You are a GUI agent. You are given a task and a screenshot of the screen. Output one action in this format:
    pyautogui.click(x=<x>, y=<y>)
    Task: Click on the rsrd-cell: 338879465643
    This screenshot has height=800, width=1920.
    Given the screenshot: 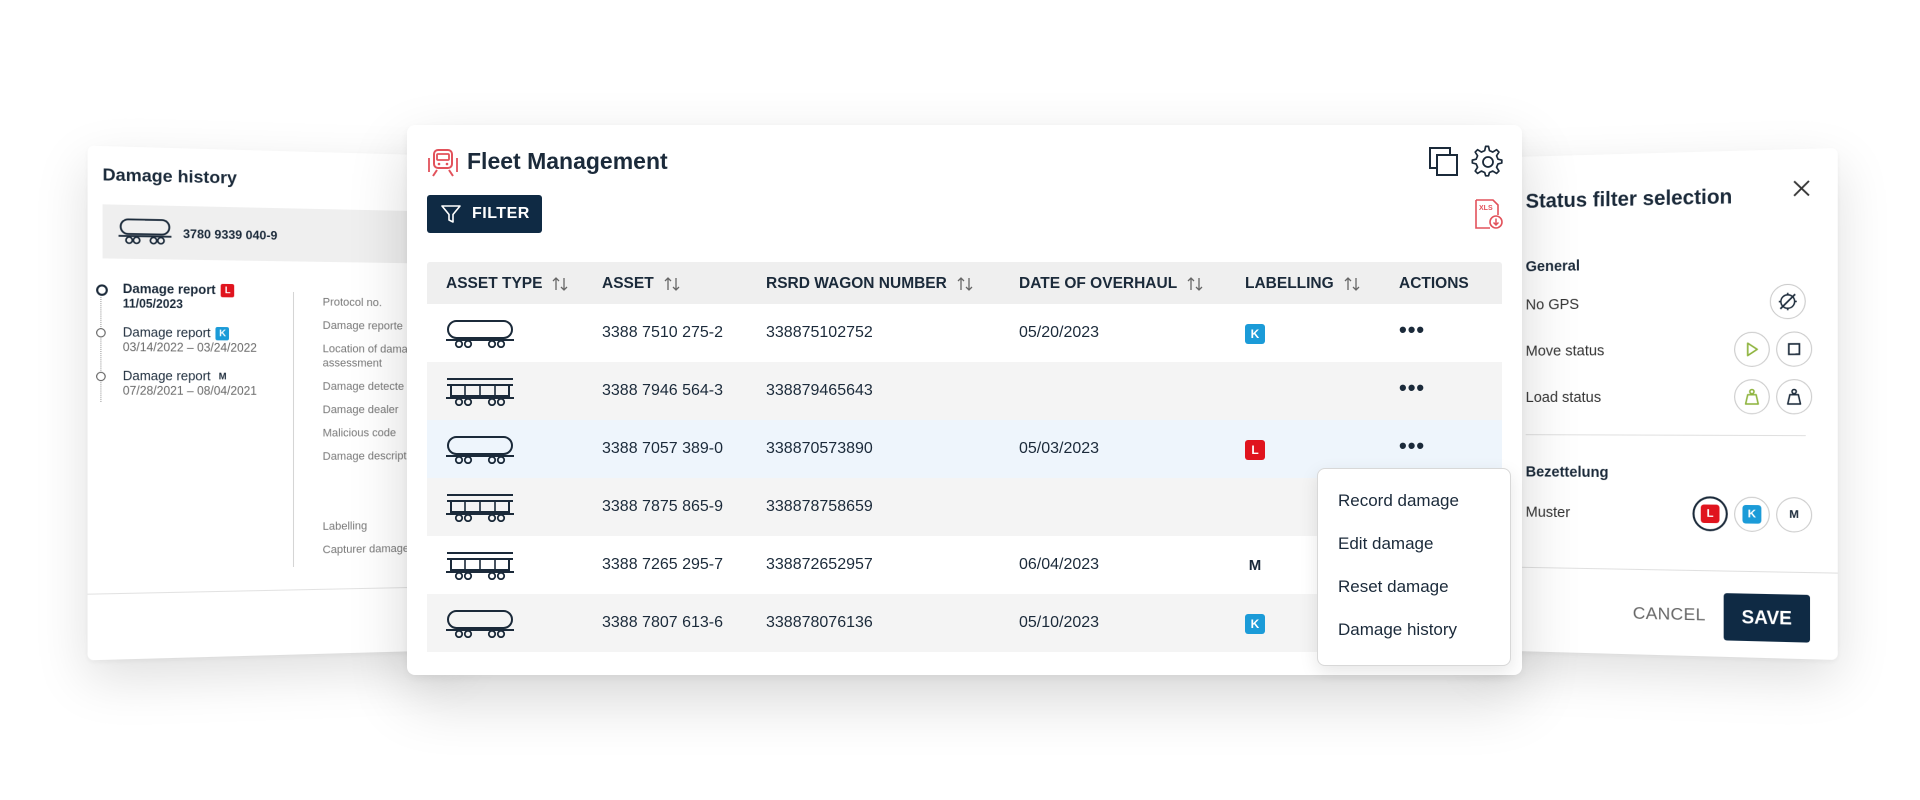 What is the action you would take?
    pyautogui.click(x=819, y=390)
    